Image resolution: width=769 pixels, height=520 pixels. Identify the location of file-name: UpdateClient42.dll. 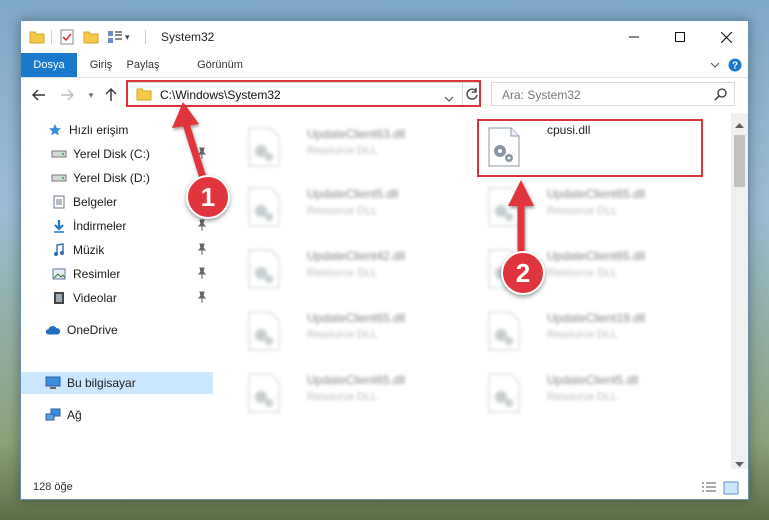
(356, 256).